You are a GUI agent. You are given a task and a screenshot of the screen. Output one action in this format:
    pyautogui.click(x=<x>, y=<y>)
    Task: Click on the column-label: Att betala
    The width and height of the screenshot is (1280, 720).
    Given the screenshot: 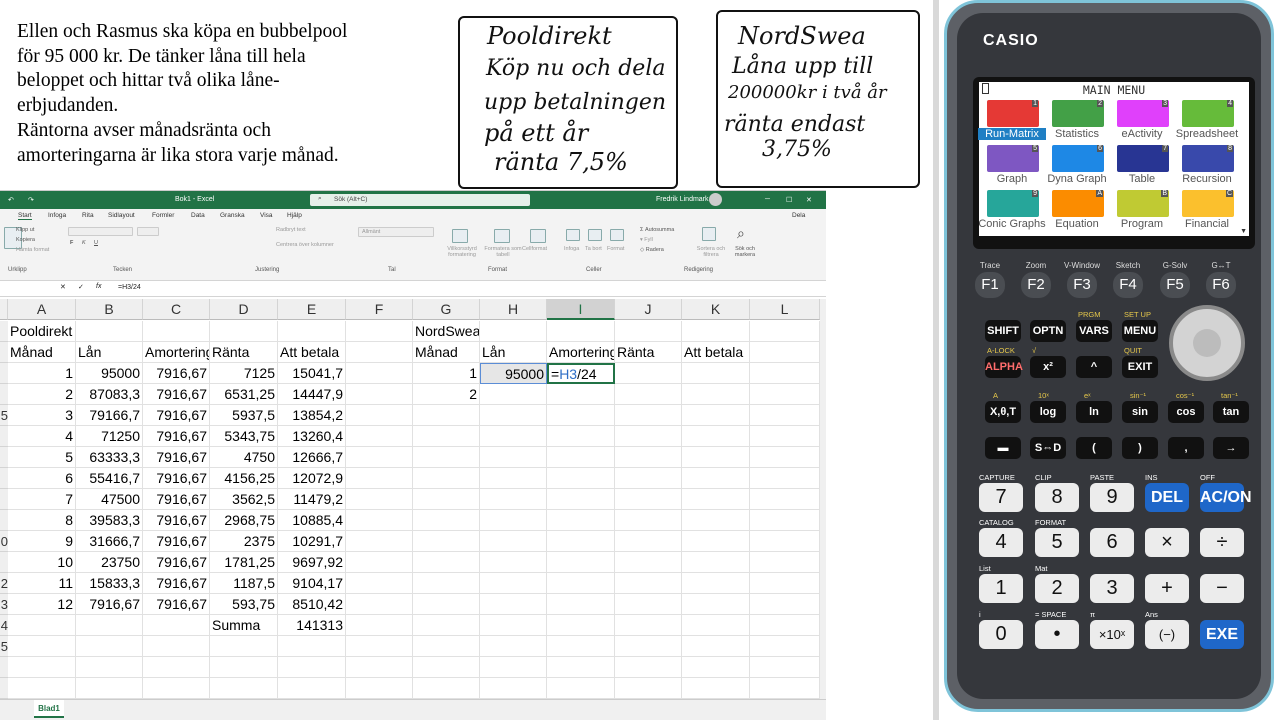 What is the action you would take?
    pyautogui.click(x=716, y=352)
    